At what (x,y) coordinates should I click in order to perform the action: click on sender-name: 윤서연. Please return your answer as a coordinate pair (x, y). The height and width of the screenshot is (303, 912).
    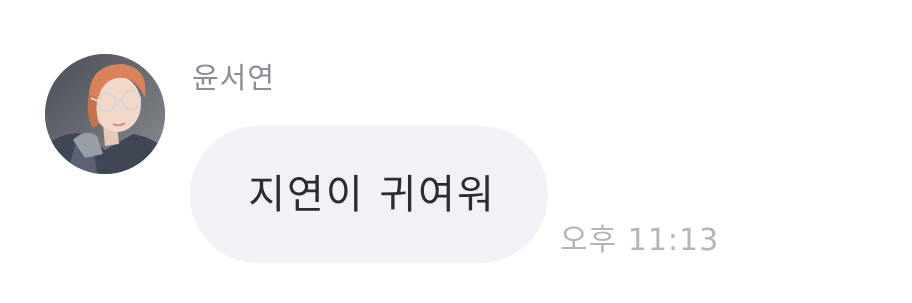
    Looking at the image, I should click on (234, 78).